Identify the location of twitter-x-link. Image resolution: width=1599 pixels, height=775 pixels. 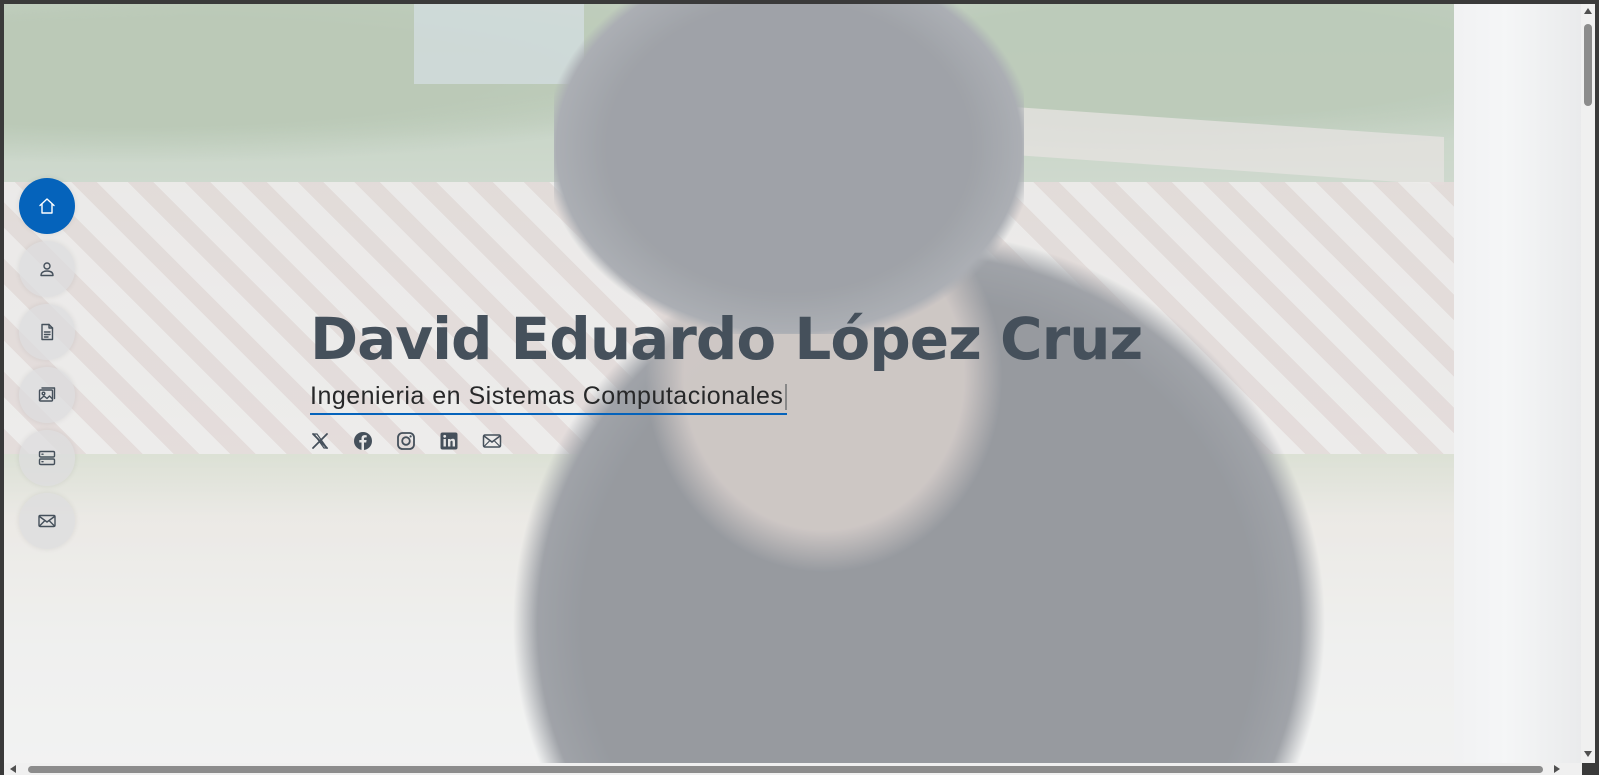
(320, 441).